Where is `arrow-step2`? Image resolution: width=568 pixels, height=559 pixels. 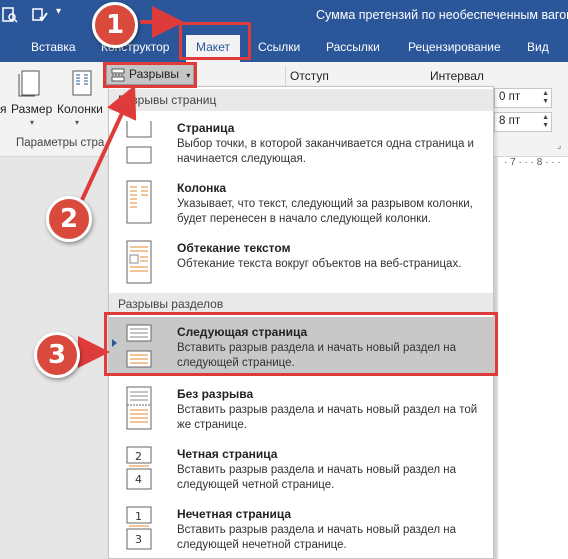 arrow-step2 is located at coordinates (108, 143).